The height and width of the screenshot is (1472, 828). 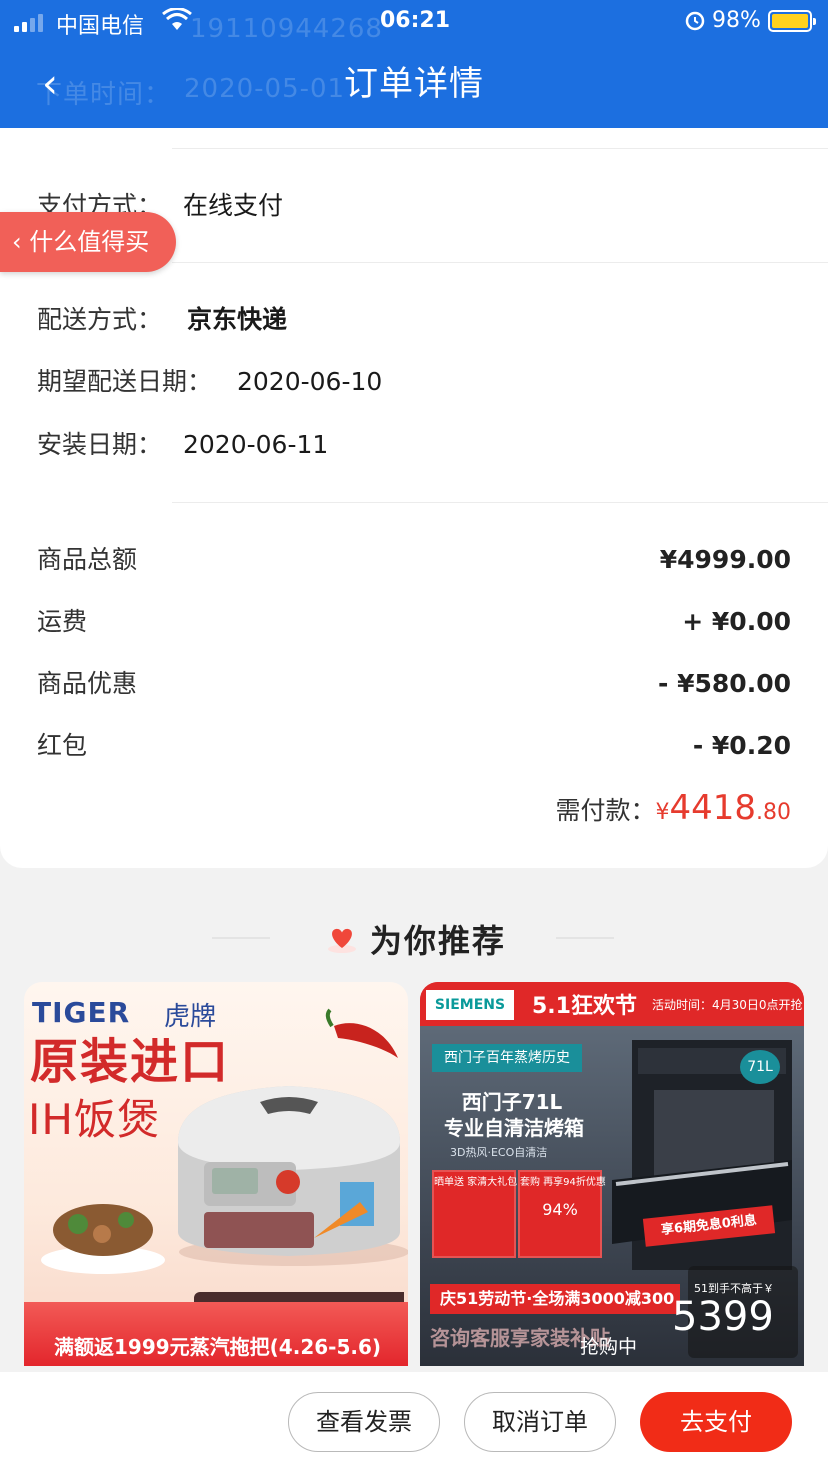 I want to click on price-box: 51到手不高于￥ 5399, so click(x=735, y=1312).